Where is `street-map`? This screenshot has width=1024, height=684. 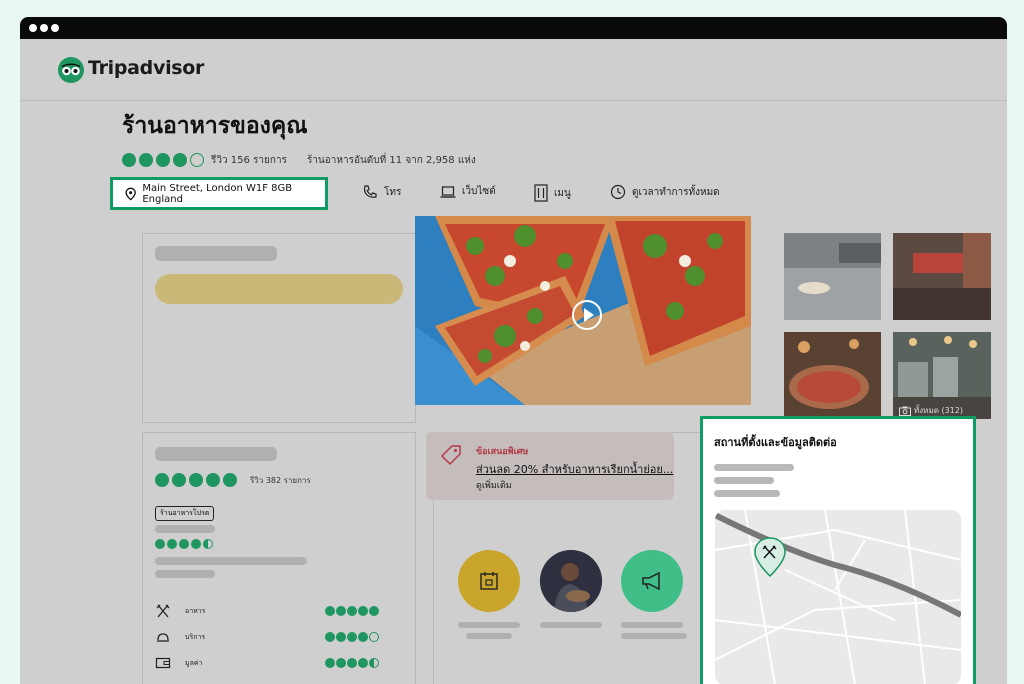
street-map is located at coordinates (838, 597).